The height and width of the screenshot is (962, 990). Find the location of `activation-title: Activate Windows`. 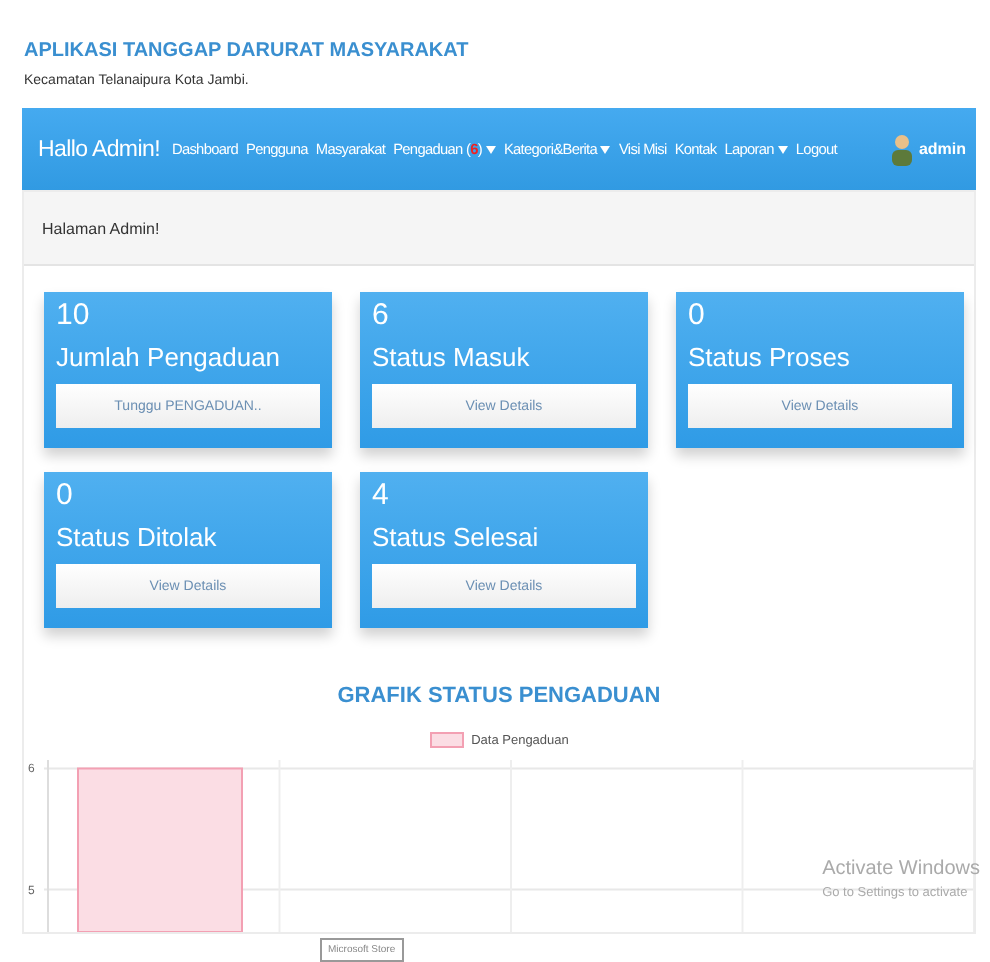

activation-title: Activate Windows is located at coordinates (901, 869).